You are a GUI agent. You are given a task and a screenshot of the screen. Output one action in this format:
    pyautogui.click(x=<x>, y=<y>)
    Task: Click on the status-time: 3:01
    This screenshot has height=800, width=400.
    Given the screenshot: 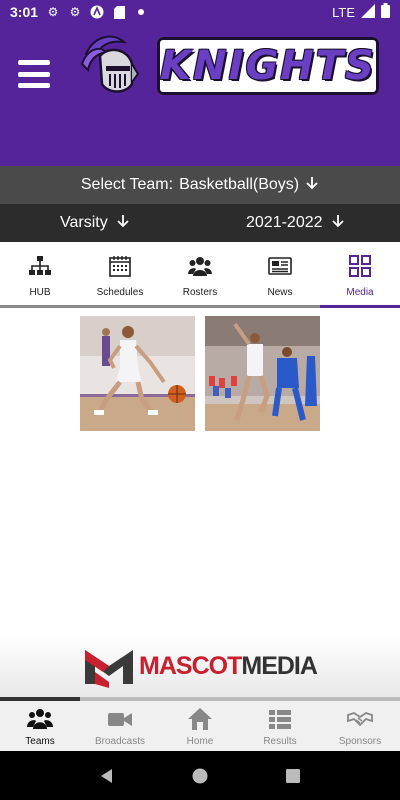 What is the action you would take?
    pyautogui.click(x=24, y=12)
    